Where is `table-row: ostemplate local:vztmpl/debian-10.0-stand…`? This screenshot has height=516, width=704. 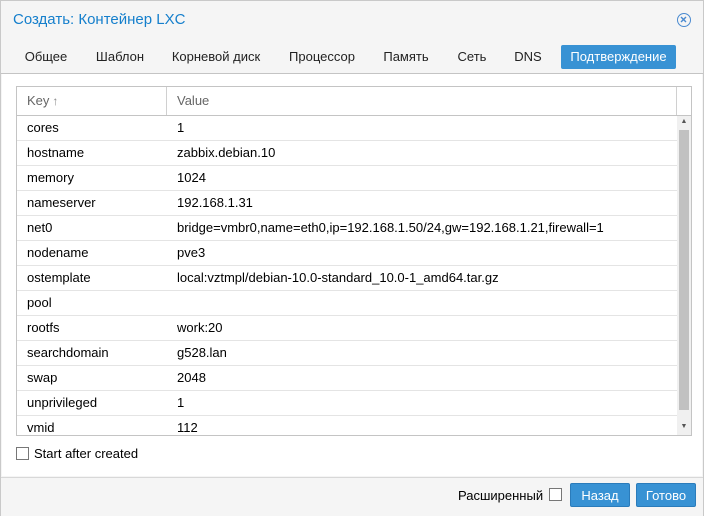
table-row: ostemplate local:vztmpl/debian-10.0-stand… is located at coordinates (347, 278).